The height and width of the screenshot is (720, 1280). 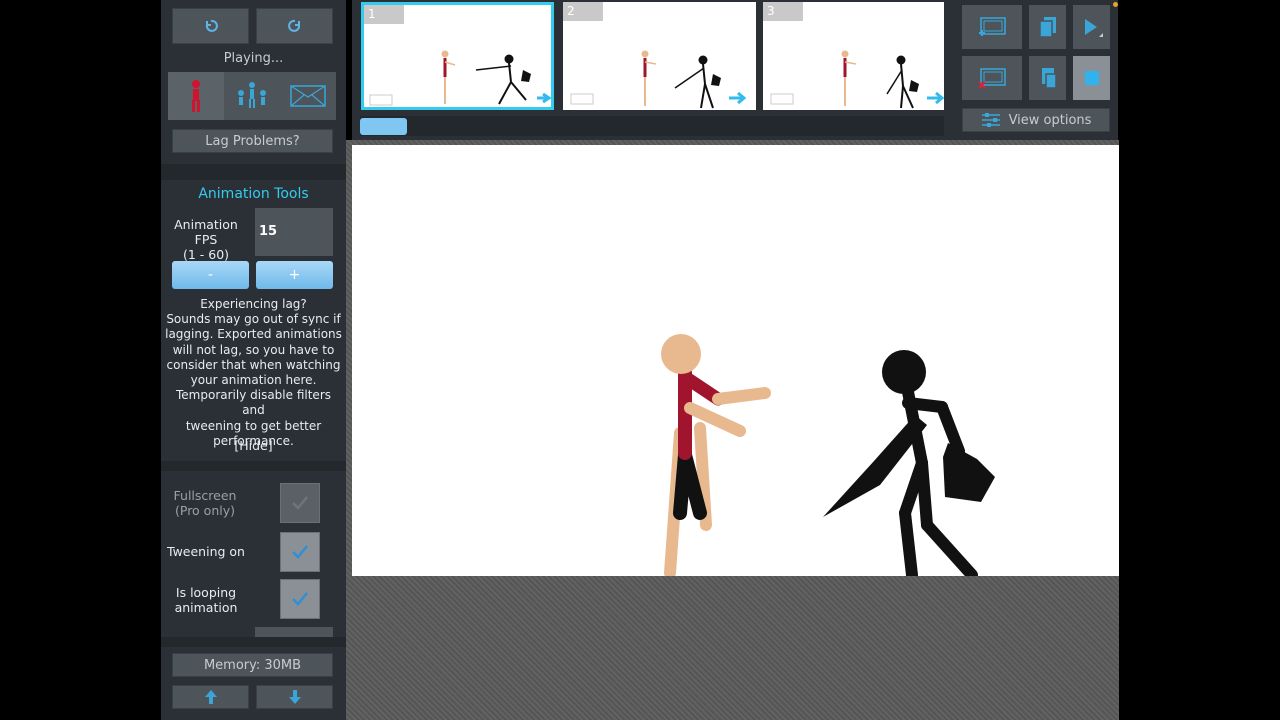 I want to click on scene-mode-button, so click(x=308, y=96).